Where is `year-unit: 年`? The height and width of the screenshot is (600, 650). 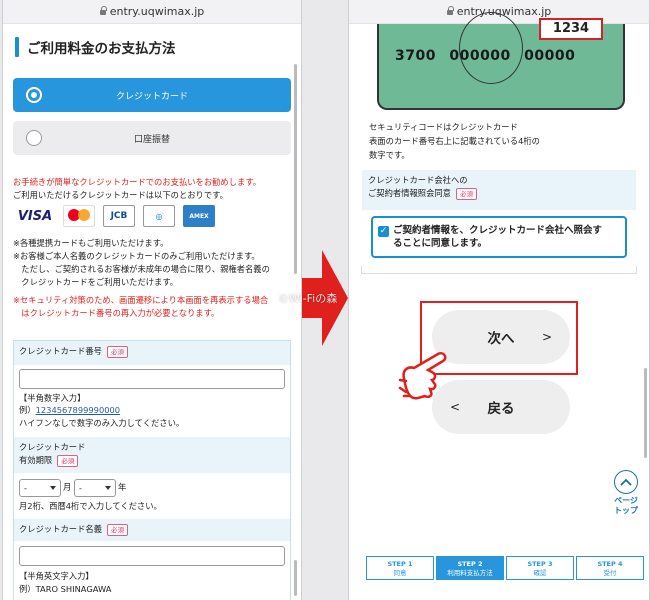 year-unit: 年 is located at coordinates (122, 487).